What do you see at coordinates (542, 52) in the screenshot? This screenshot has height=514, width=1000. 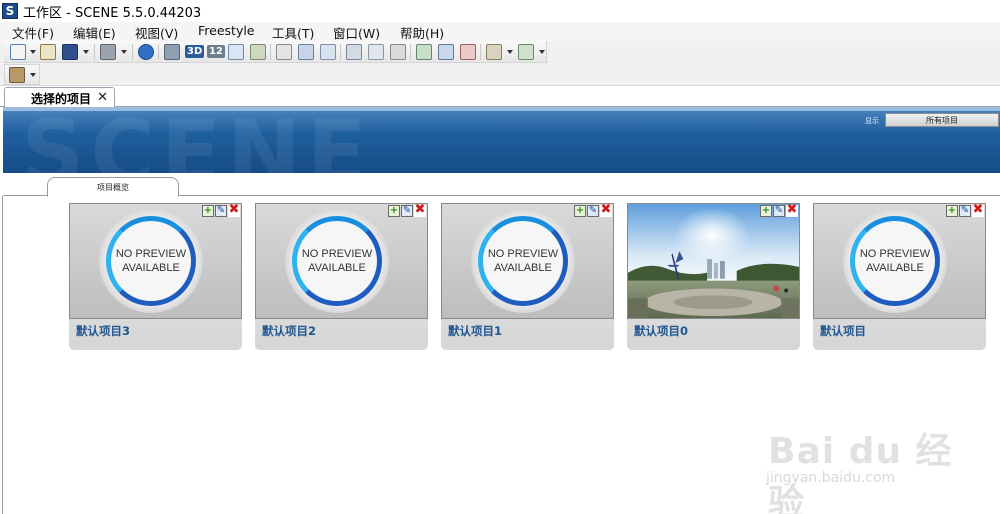 I see `registration-dropdown-arrow-icon` at bounding box center [542, 52].